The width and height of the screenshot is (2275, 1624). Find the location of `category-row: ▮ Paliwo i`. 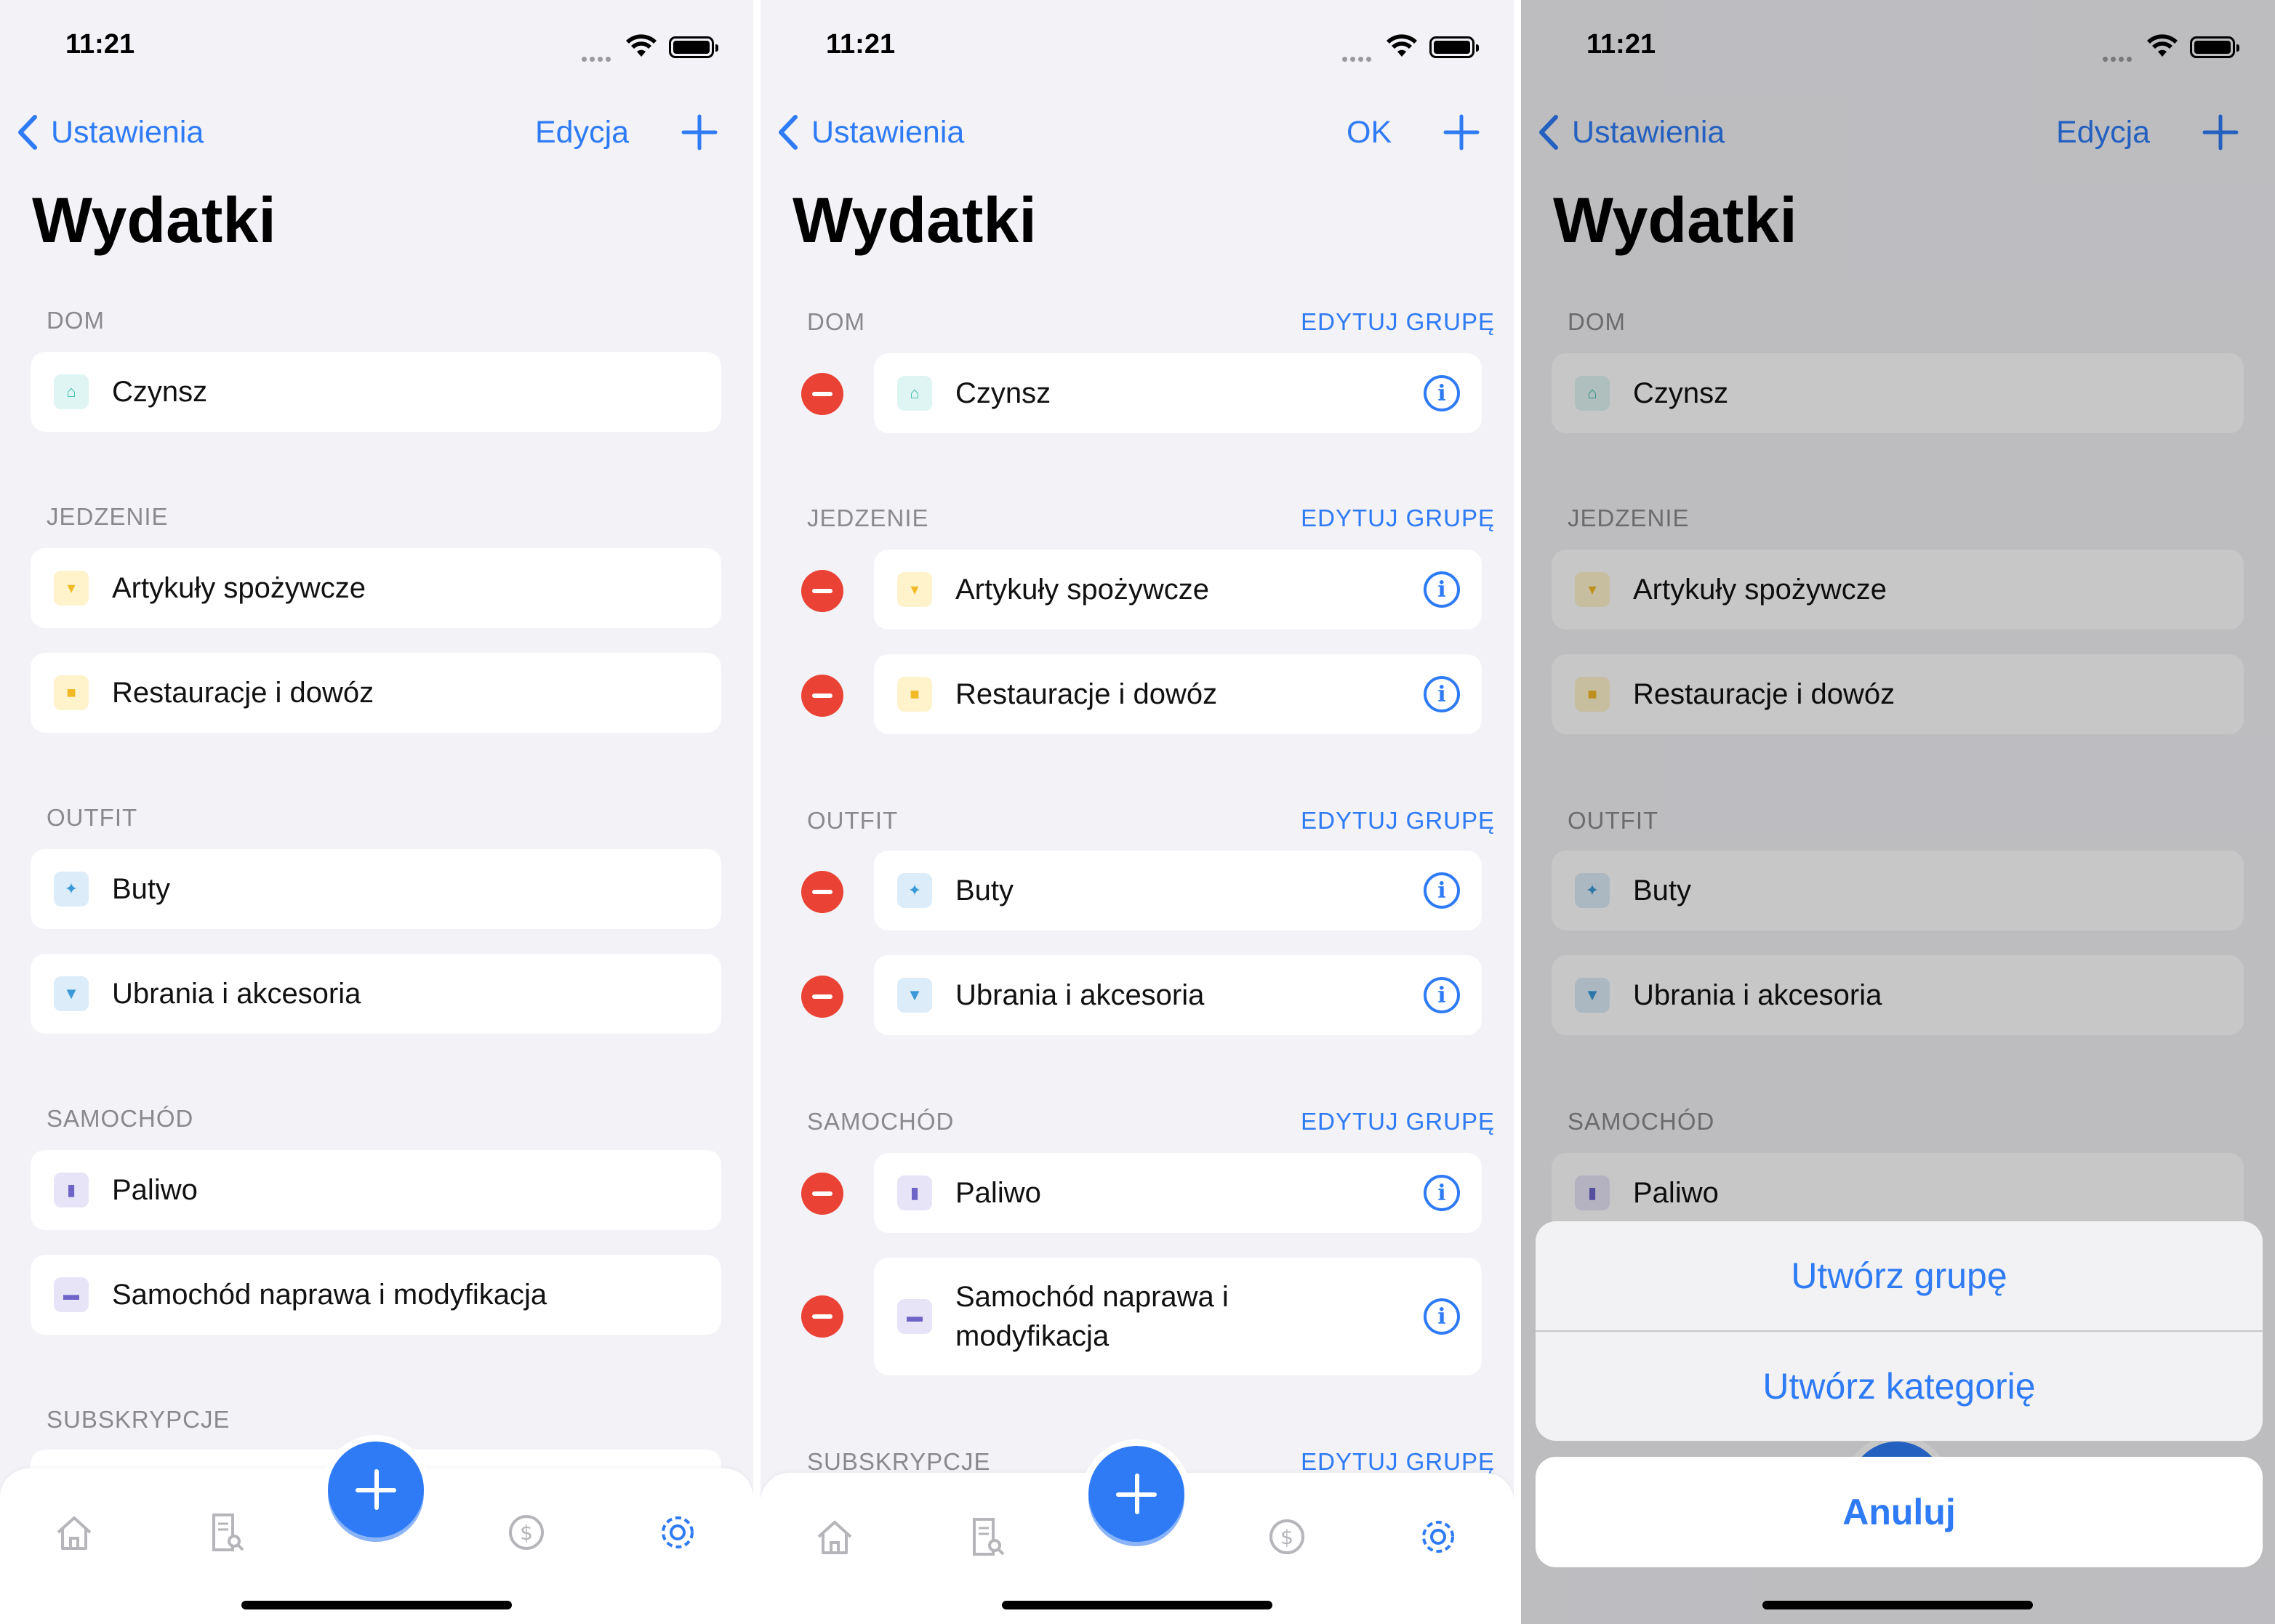

category-row: ▮ Paliwo i is located at coordinates (1178, 1193).